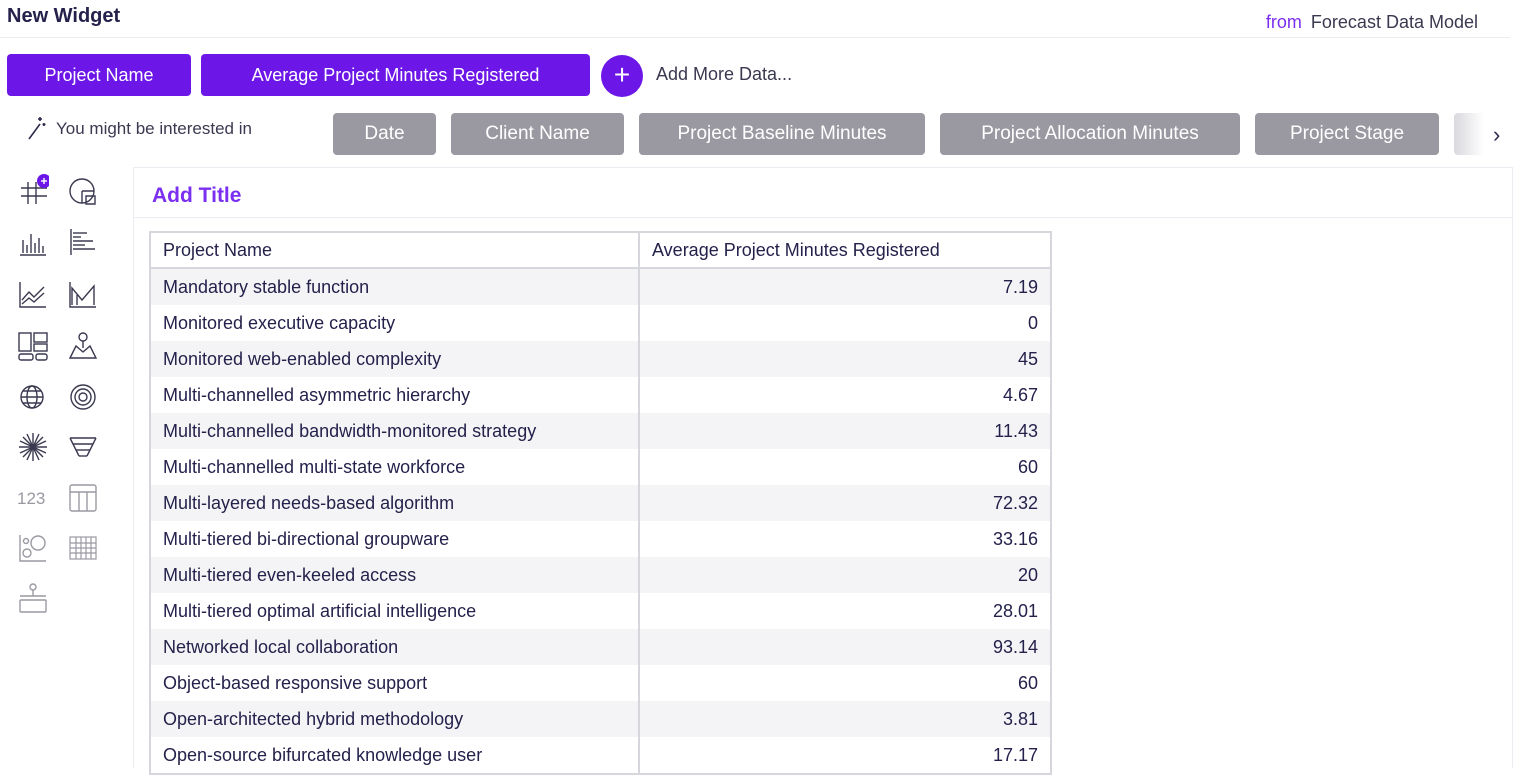 The height and width of the screenshot is (775, 1528). I want to click on treemap-icon, so click(33, 346).